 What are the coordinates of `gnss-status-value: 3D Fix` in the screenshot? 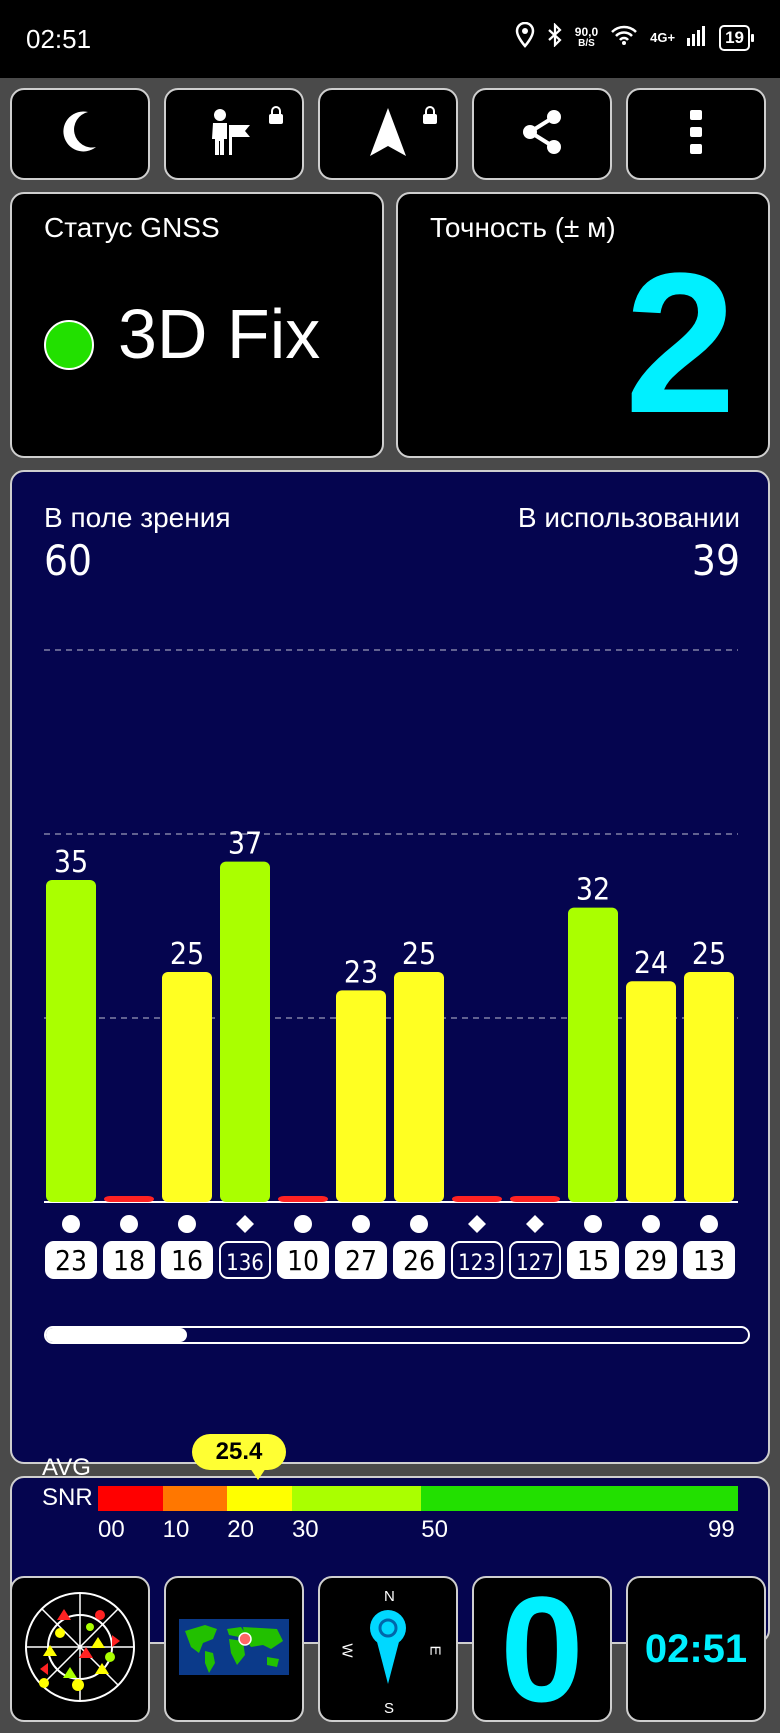 It's located at (219, 334).